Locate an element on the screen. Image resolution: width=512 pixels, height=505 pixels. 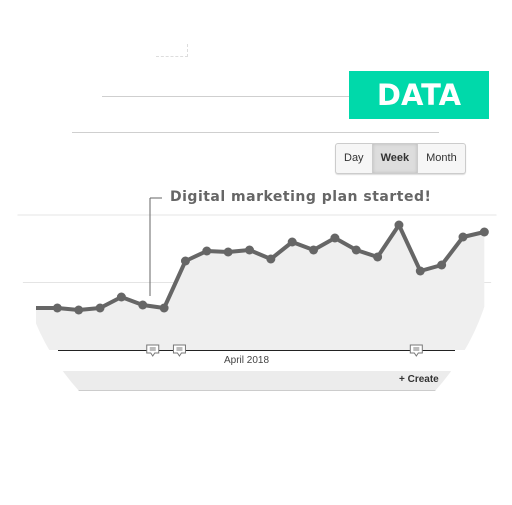
x-axis-label: April 2018 is located at coordinates (247, 360).